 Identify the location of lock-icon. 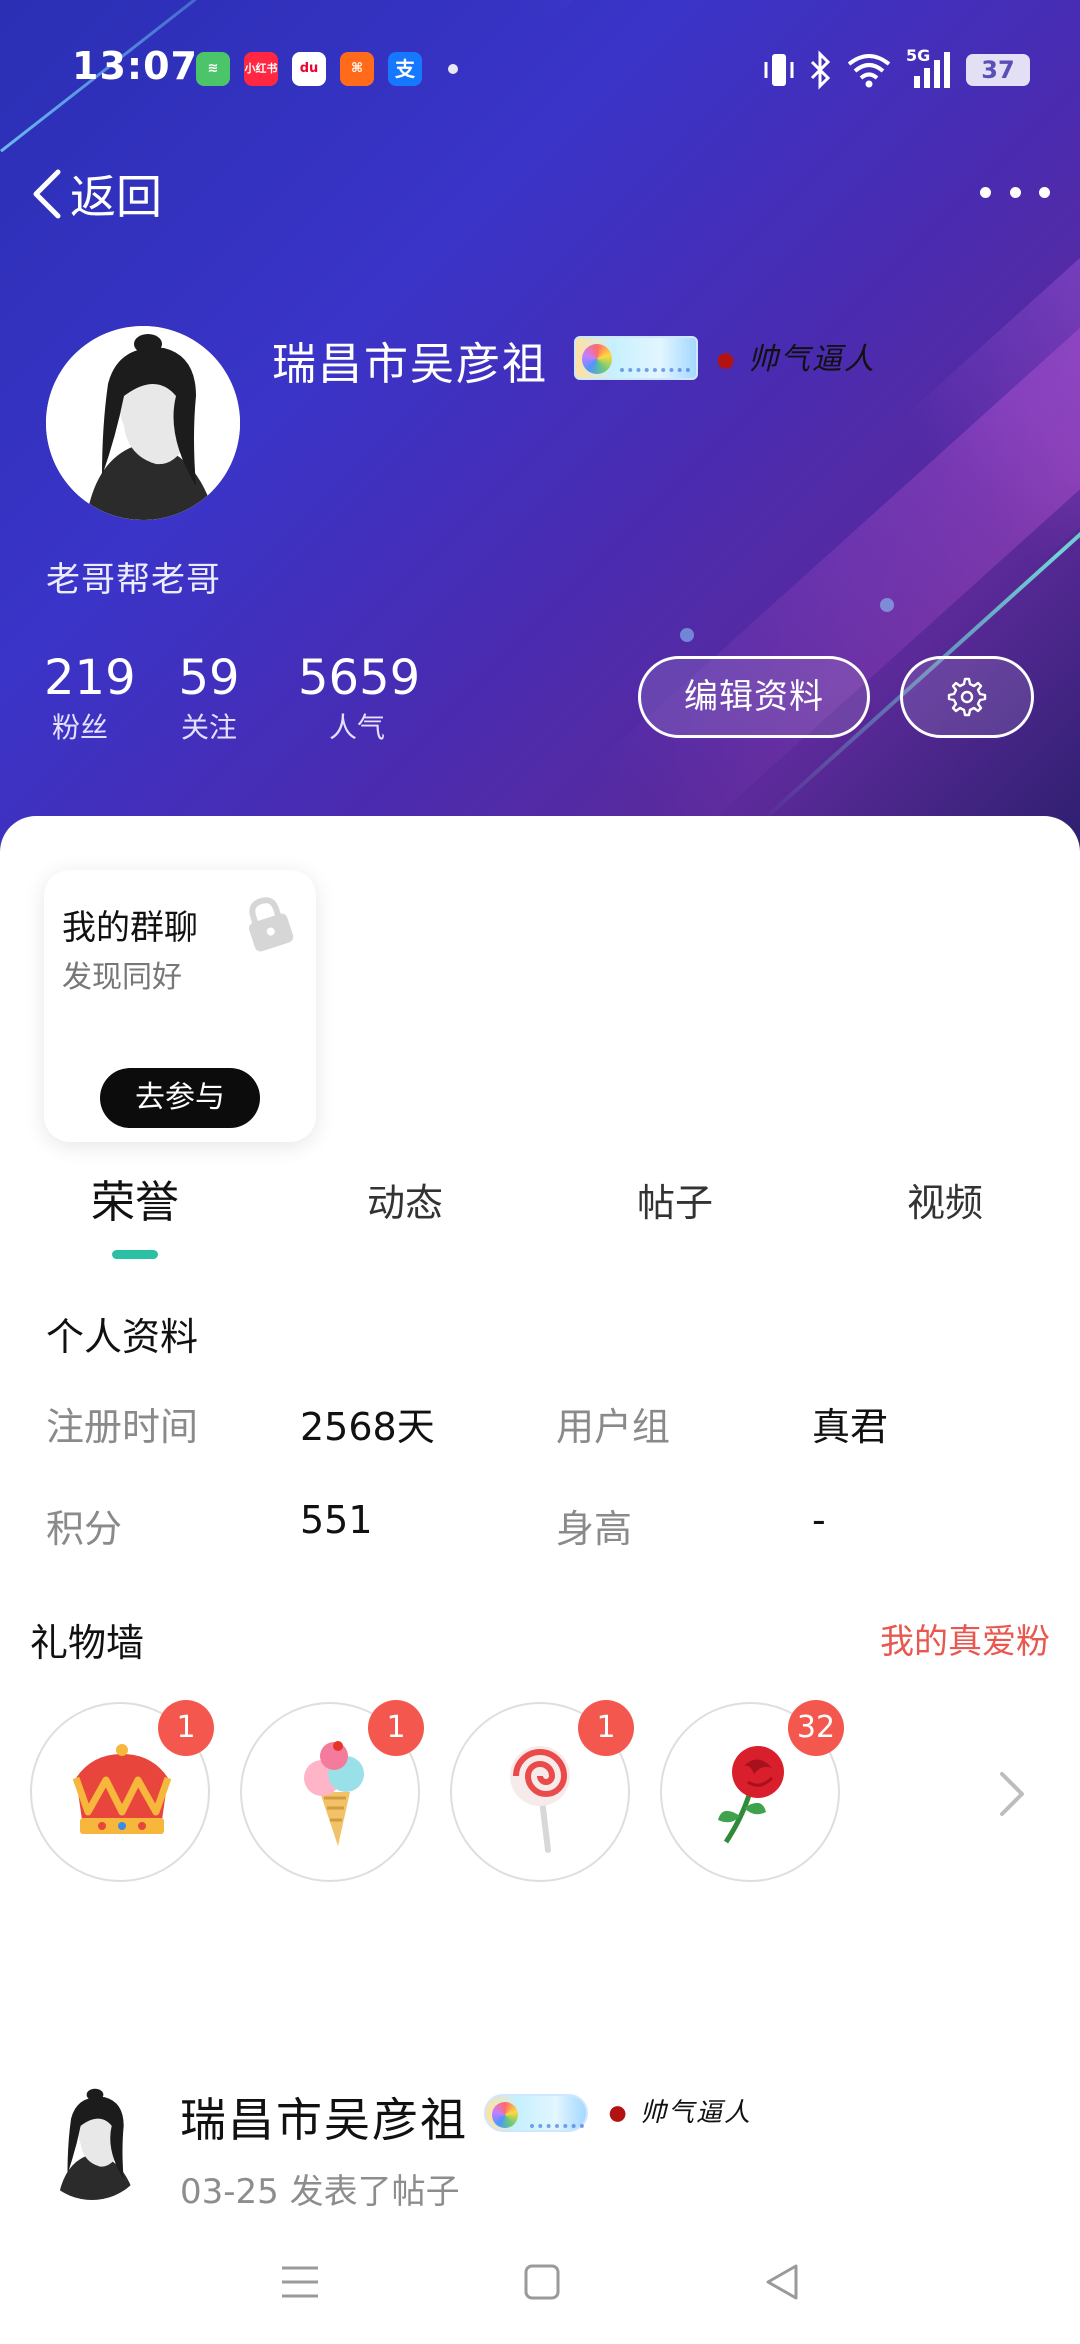
(271, 924).